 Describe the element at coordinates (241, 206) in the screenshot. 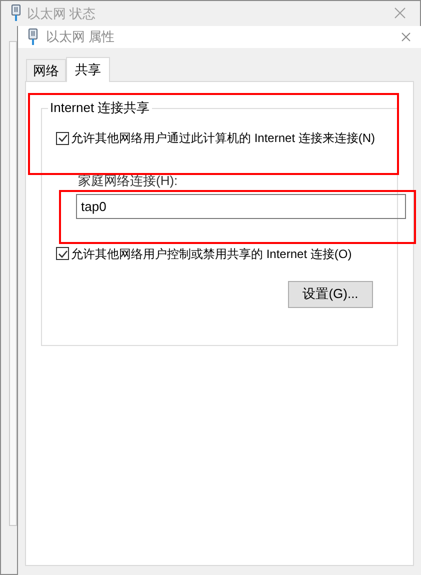

I see `input-field: tap0` at that location.